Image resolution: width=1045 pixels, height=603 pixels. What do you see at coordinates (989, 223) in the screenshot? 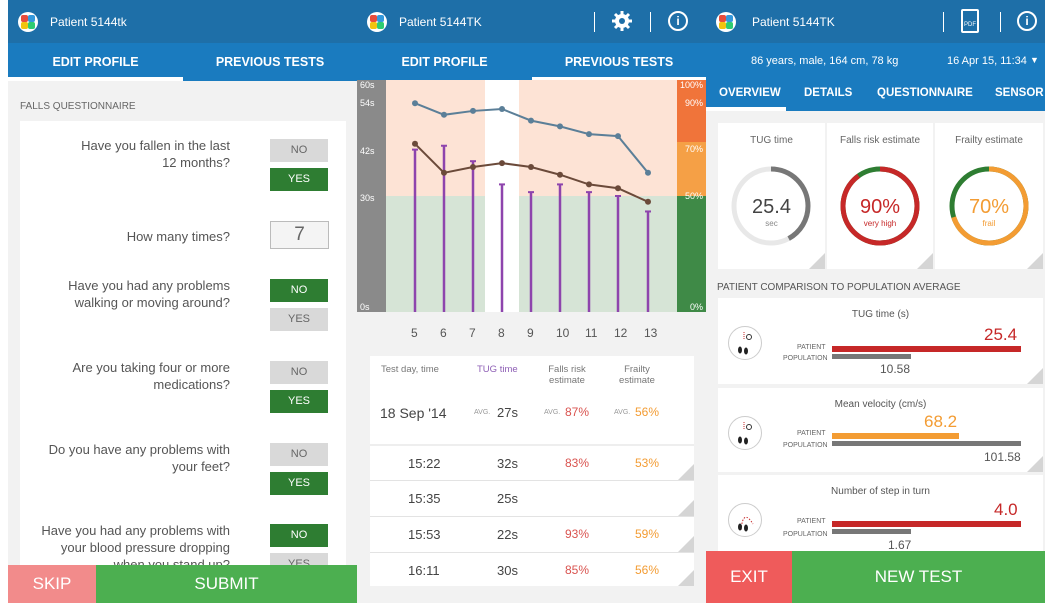
I see `card-unit: frail` at bounding box center [989, 223].